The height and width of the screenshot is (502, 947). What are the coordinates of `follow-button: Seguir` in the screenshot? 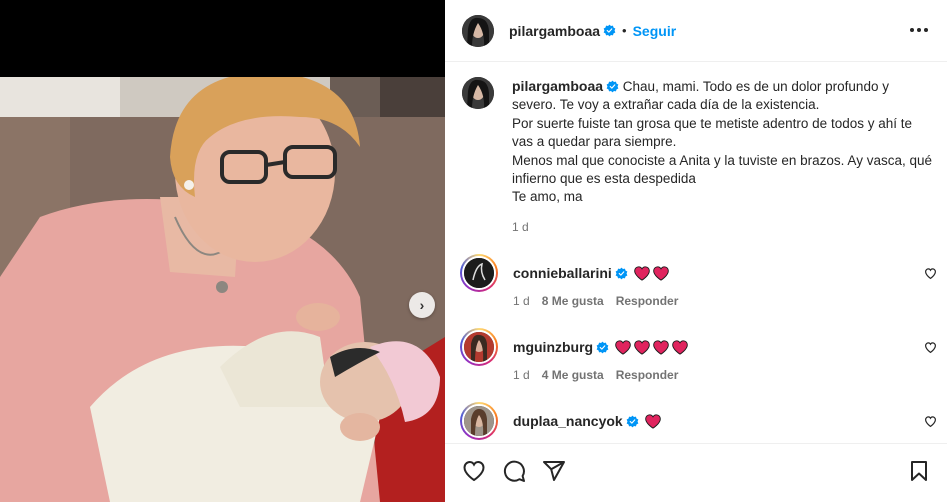 It's located at (655, 31).